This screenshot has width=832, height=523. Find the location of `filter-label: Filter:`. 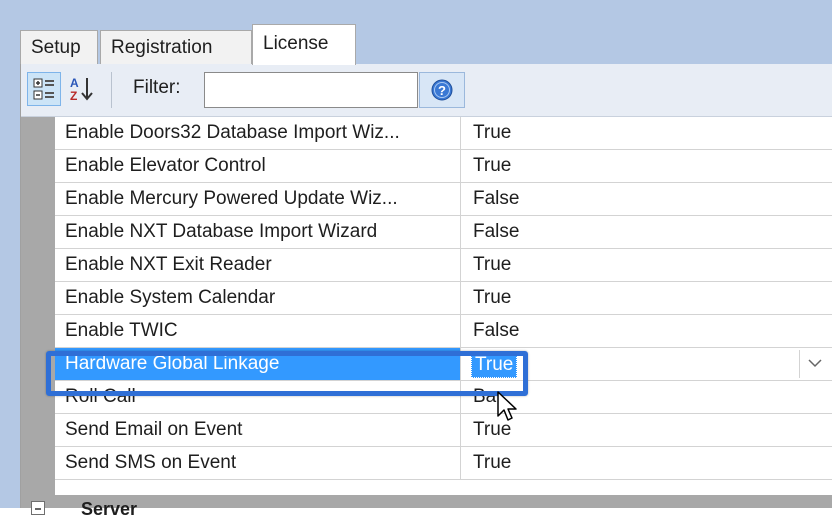

filter-label: Filter: is located at coordinates (157, 87).